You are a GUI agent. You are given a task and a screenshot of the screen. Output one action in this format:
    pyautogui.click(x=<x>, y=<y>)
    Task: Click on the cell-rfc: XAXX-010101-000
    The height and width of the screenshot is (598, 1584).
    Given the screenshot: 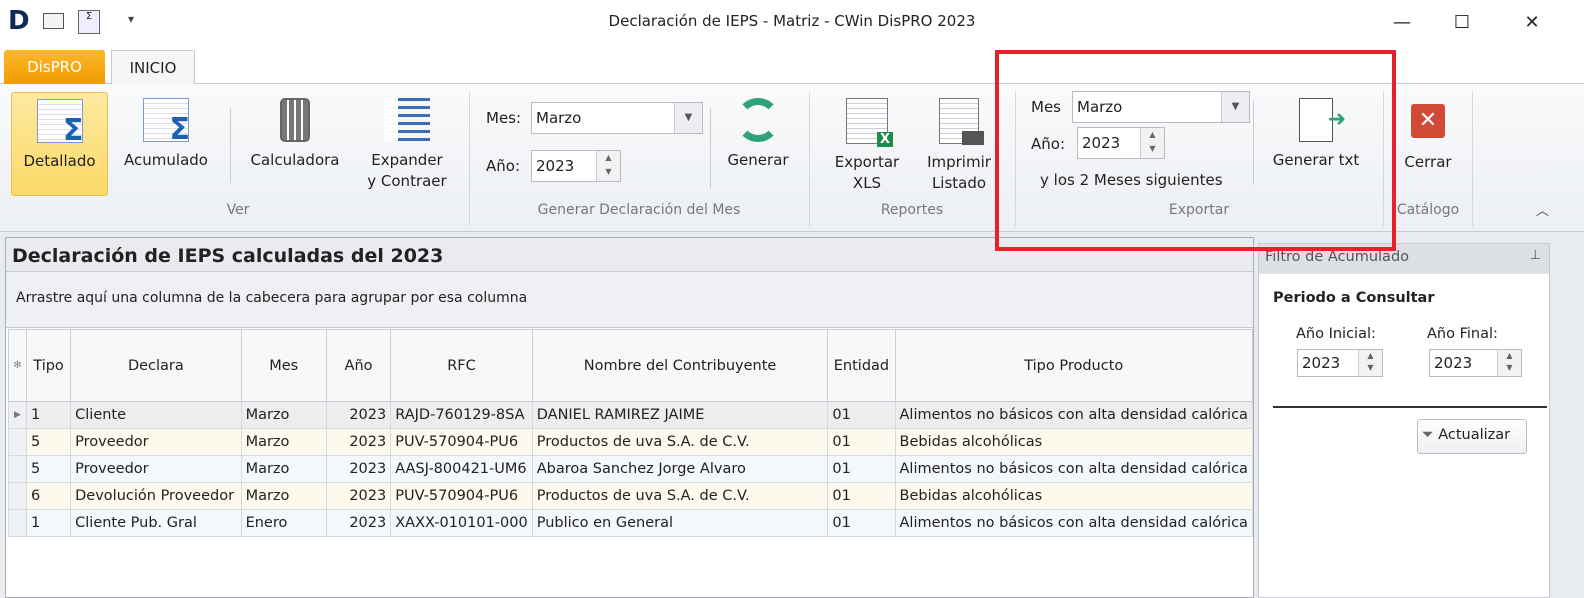 What is the action you would take?
    pyautogui.click(x=461, y=523)
    